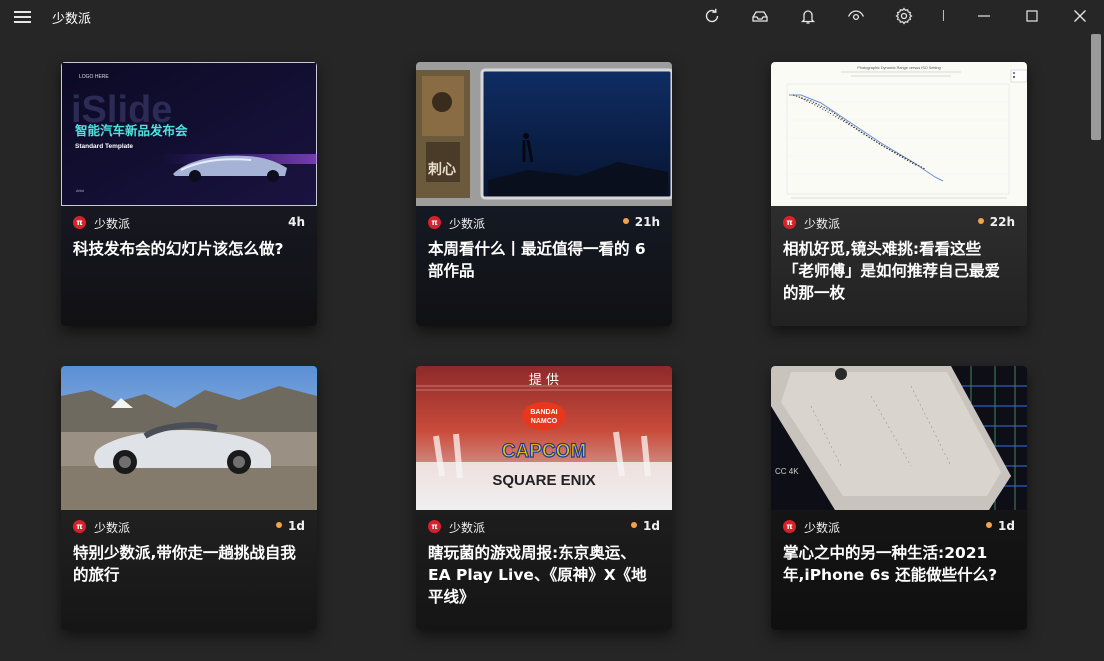 Image resolution: width=1104 pixels, height=661 pixels. Describe the element at coordinates (808, 16) in the screenshot. I see `bell-icon` at that location.